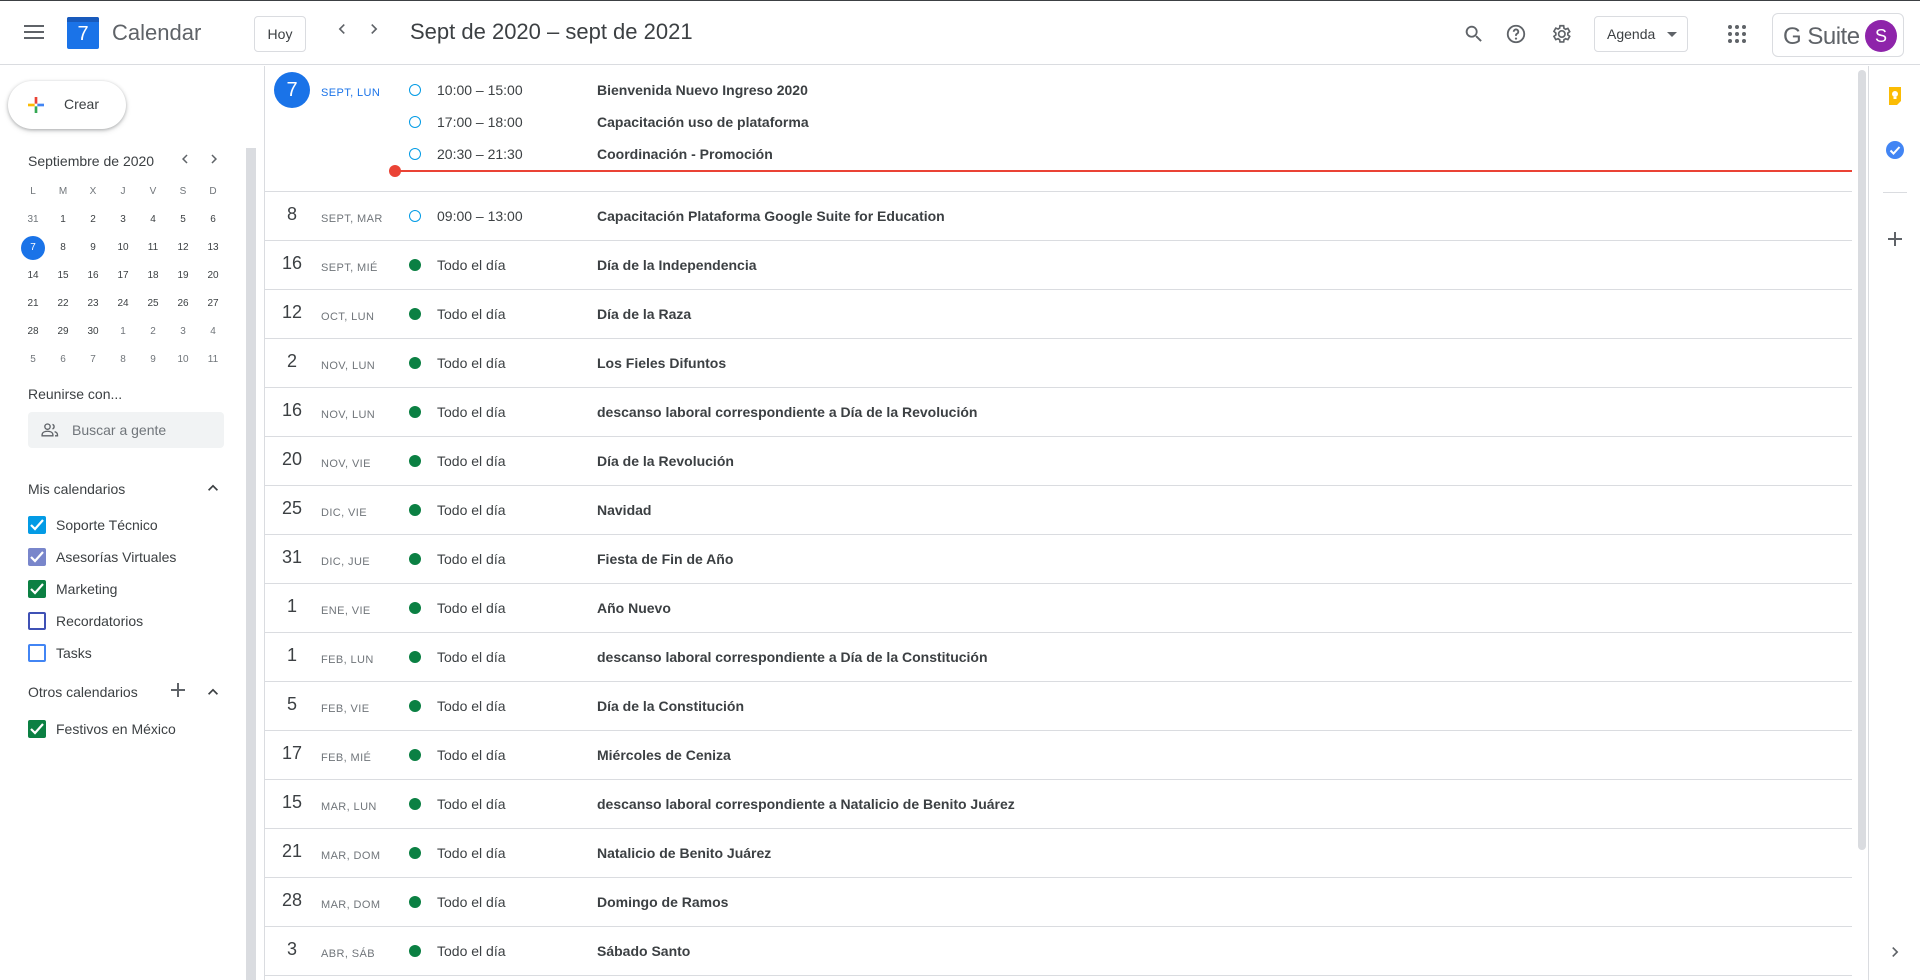 This screenshot has height=980, width=1920. Describe the element at coordinates (346, 464) in the screenshot. I see `agenda-day-label: NOV, VIE` at that location.